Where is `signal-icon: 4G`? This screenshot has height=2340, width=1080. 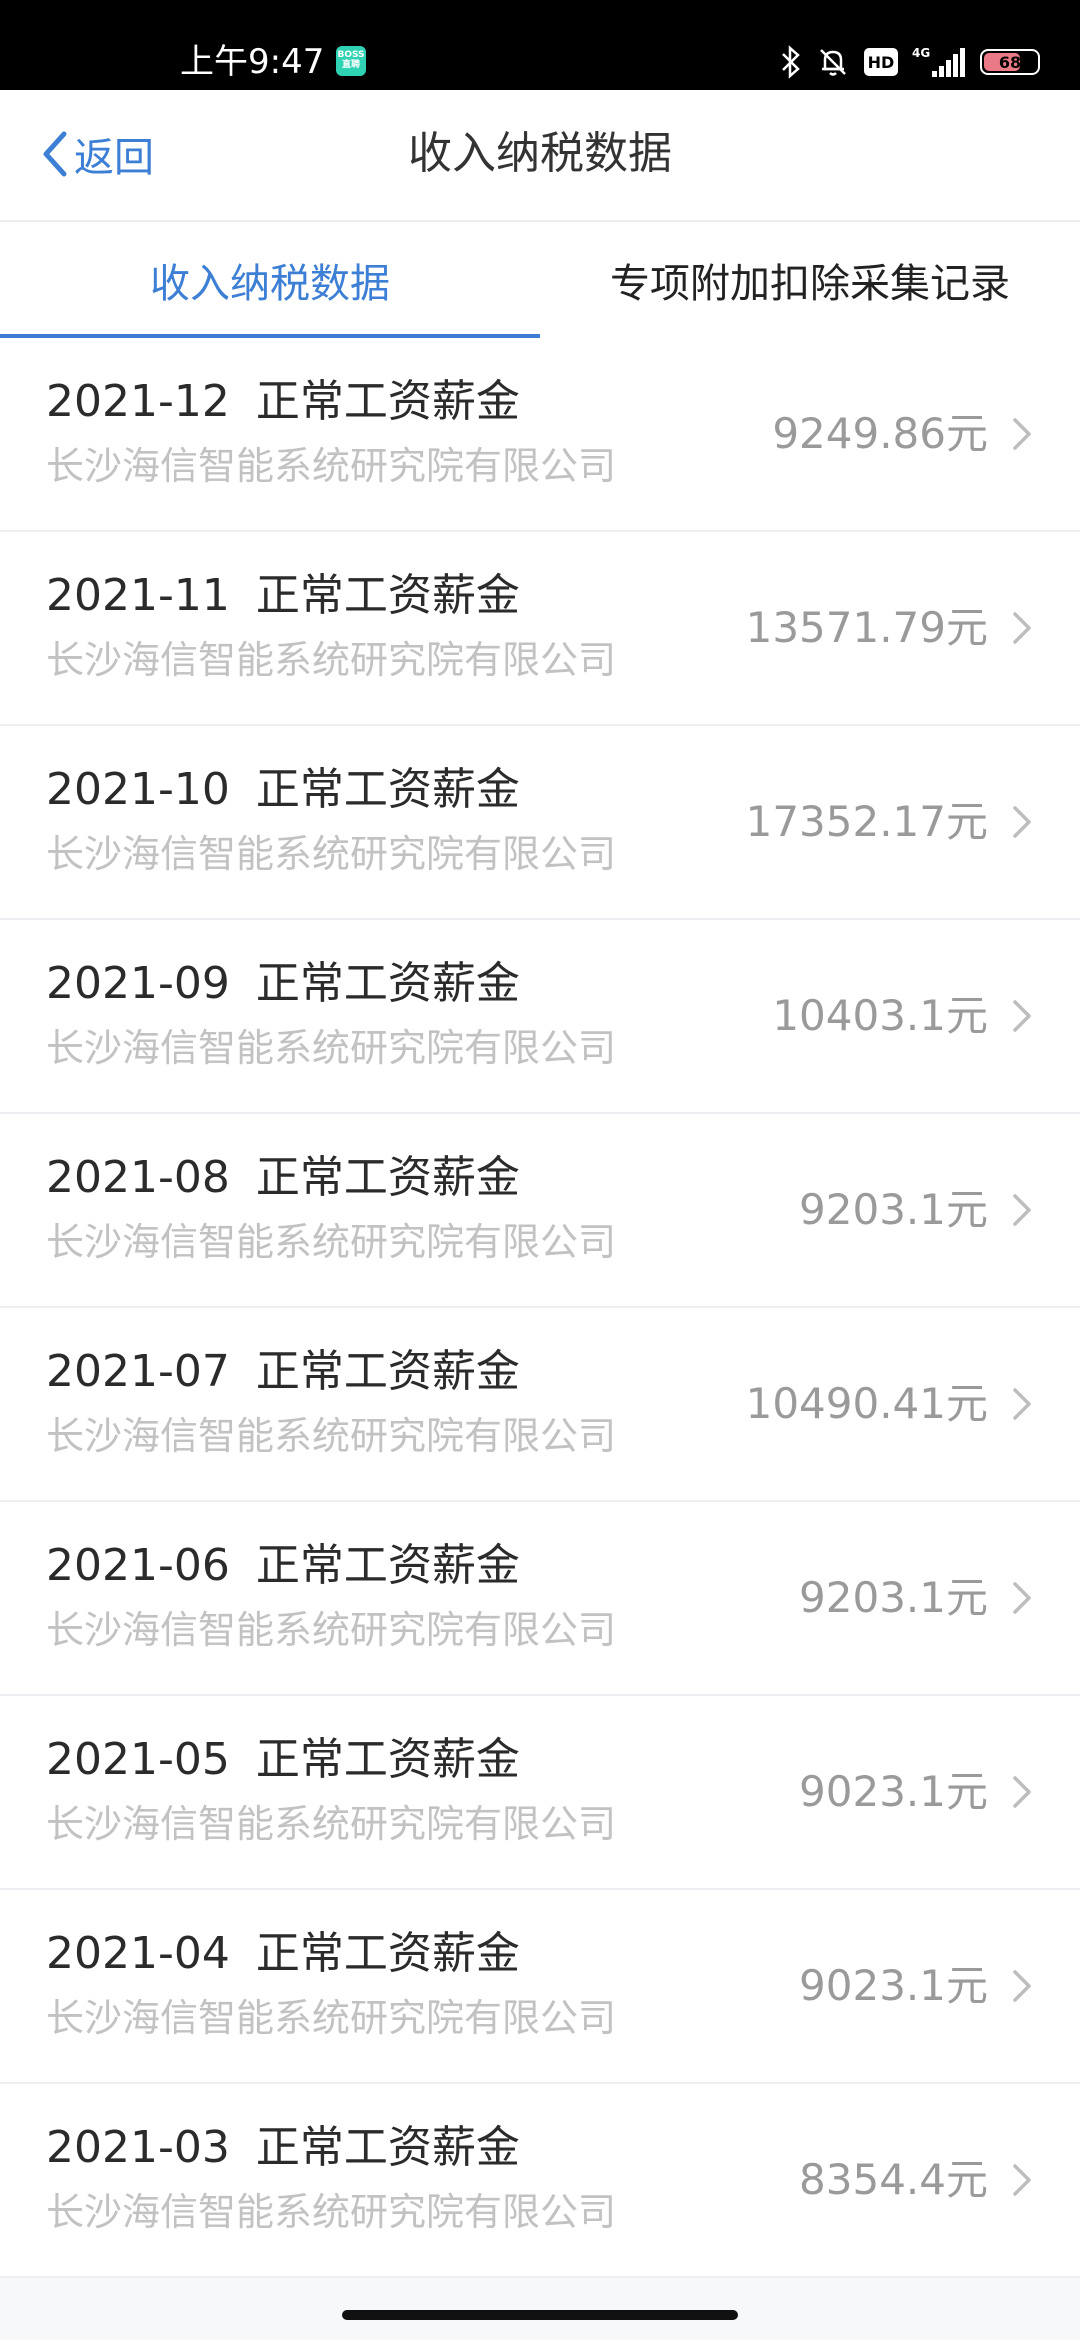 signal-icon: 4G is located at coordinates (938, 61).